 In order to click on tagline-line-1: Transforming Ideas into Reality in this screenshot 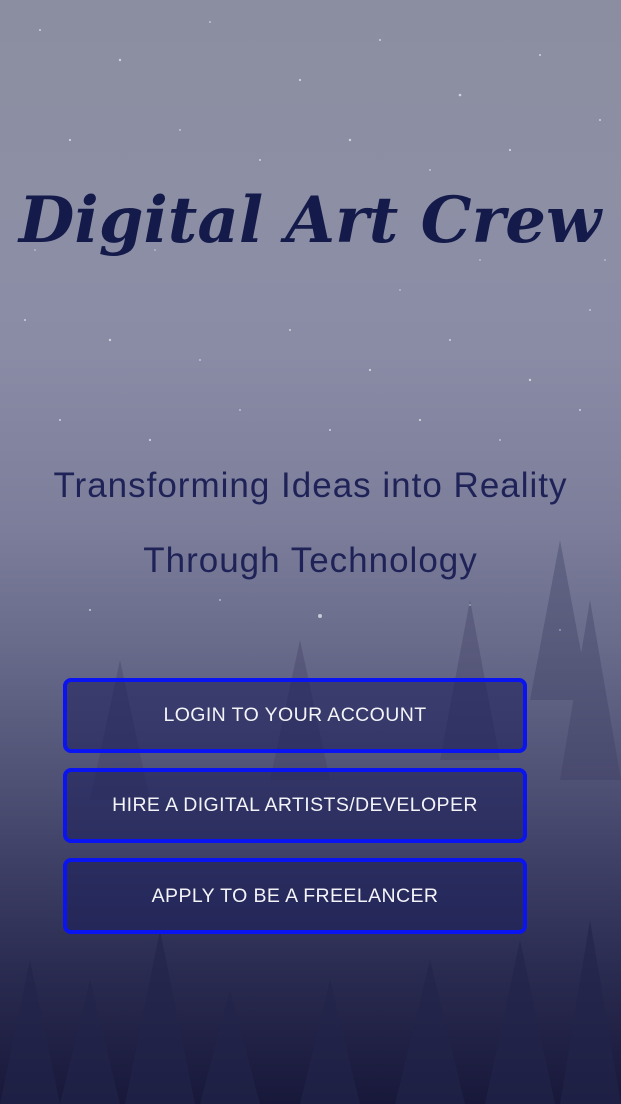, I will do `click(310, 485)`.